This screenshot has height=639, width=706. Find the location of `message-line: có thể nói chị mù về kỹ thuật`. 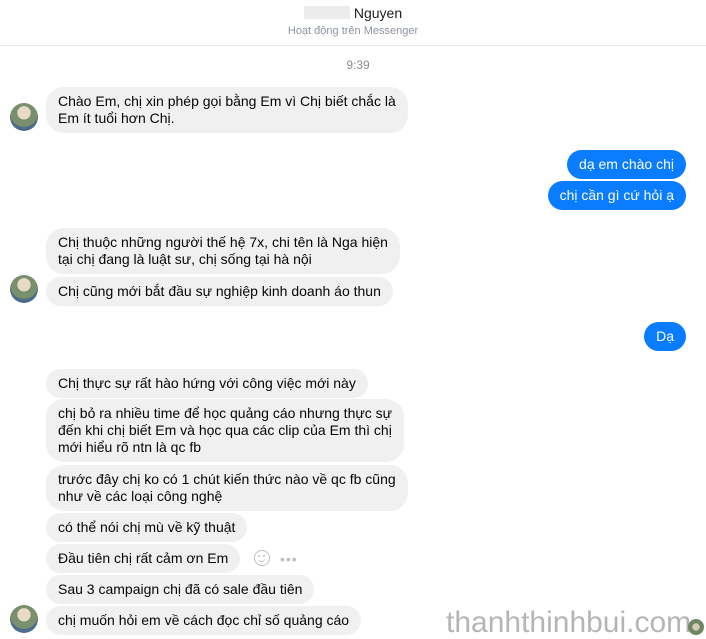

message-line: có thể nói chị mù về kỹ thuật is located at coordinates (147, 527).